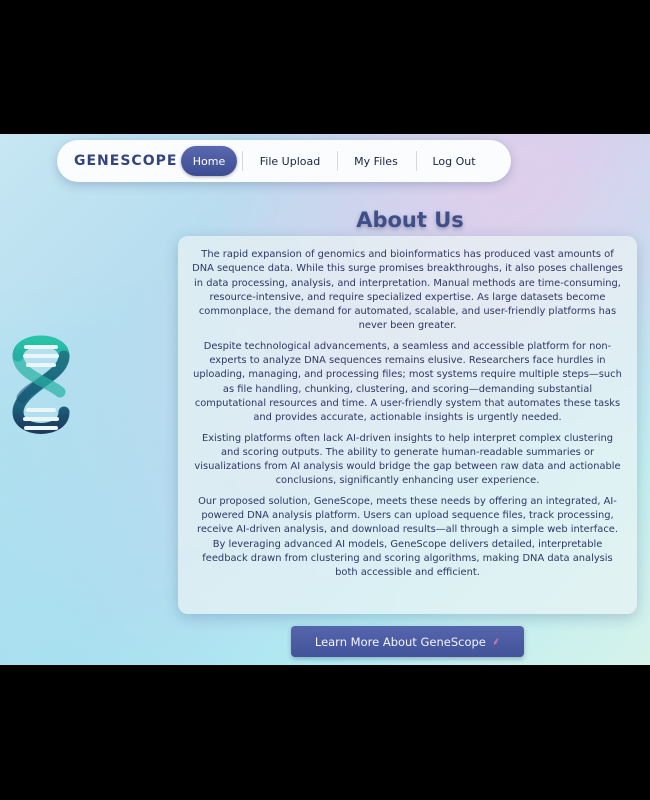 This screenshot has height=800, width=650. Describe the element at coordinates (496, 641) in the screenshot. I see `dna-icon: ⸙` at that location.